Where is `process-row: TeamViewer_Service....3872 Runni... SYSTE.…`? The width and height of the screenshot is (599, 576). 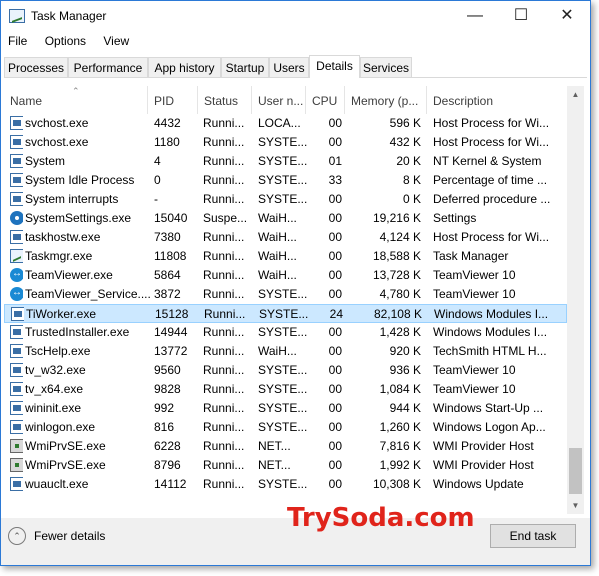 process-row: TeamViewer_Service....3872 Runni... SYSTE.… is located at coordinates (285, 294).